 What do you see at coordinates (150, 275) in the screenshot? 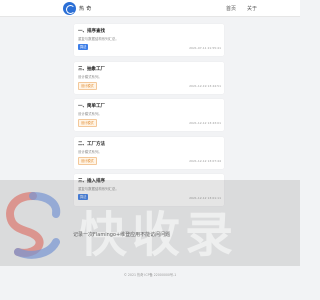
I see `page-footer: © 2021 热奇 ICP备 22000000号-1` at bounding box center [150, 275].